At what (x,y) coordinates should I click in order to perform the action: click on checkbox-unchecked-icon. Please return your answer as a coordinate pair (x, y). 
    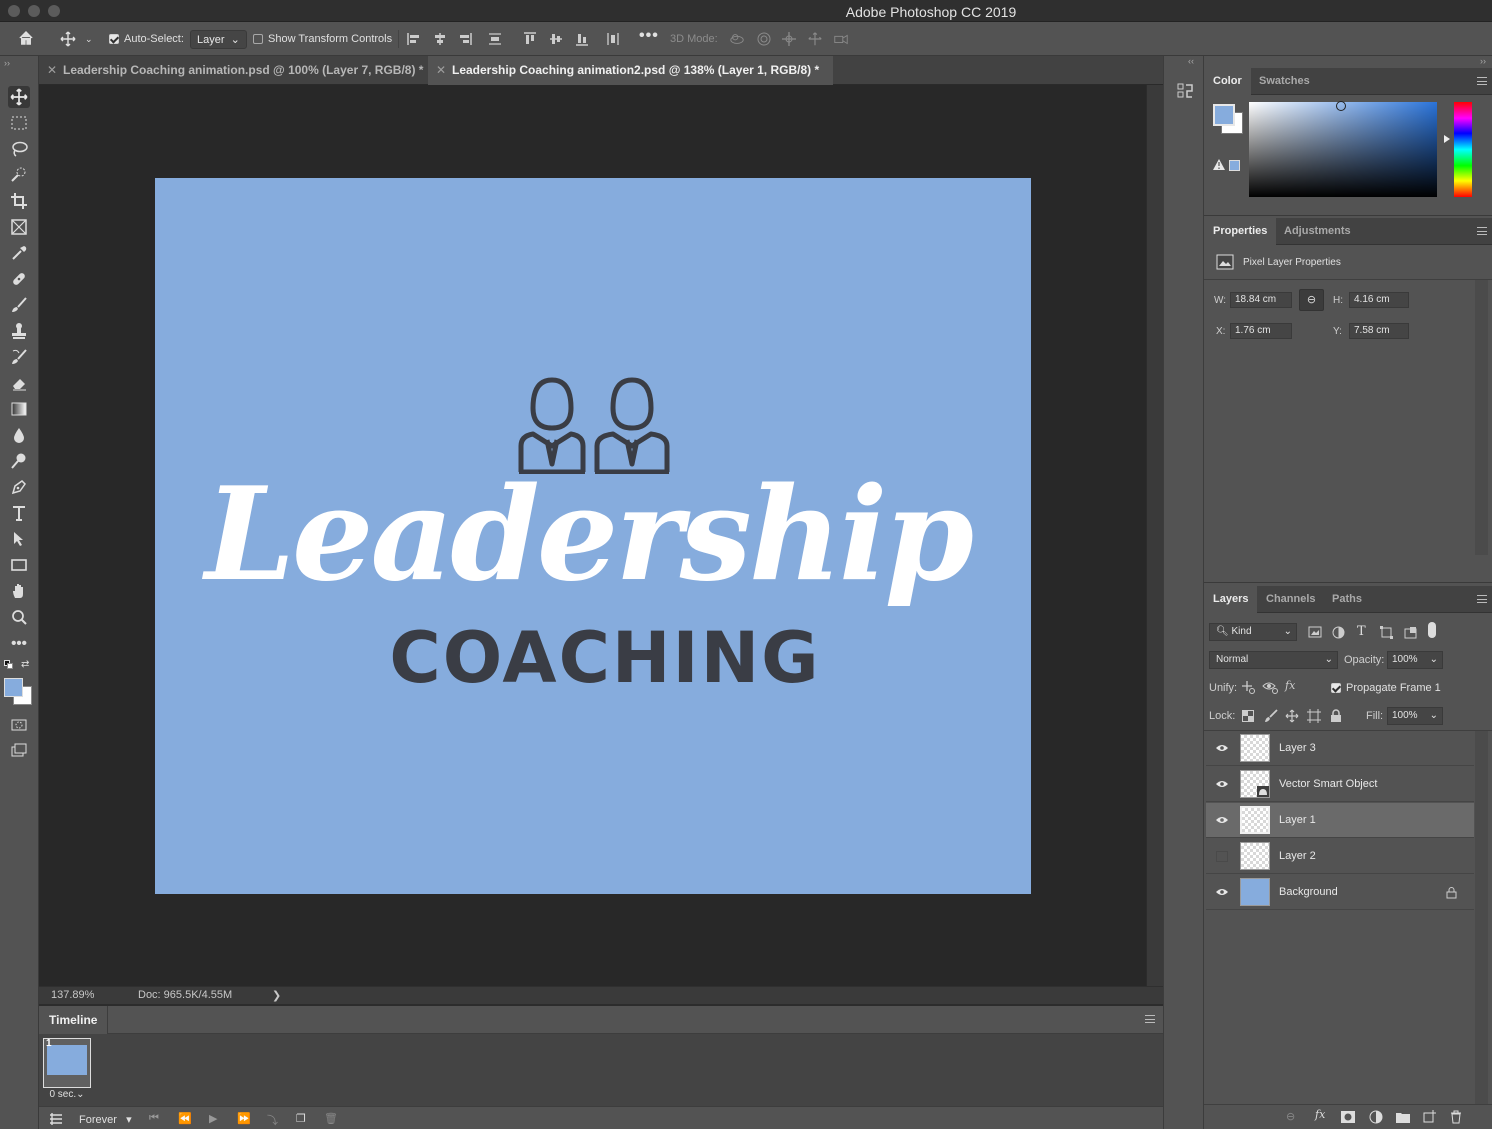
    Looking at the image, I should click on (258, 39).